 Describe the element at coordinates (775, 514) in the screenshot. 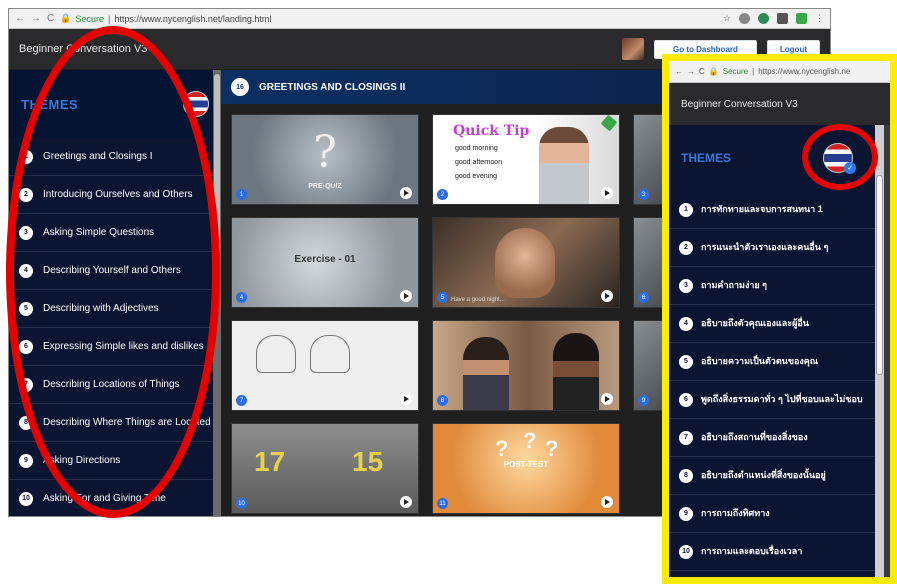

I see `mobile-theme-item-9: 9 การถามถึงทิศทาง` at that location.